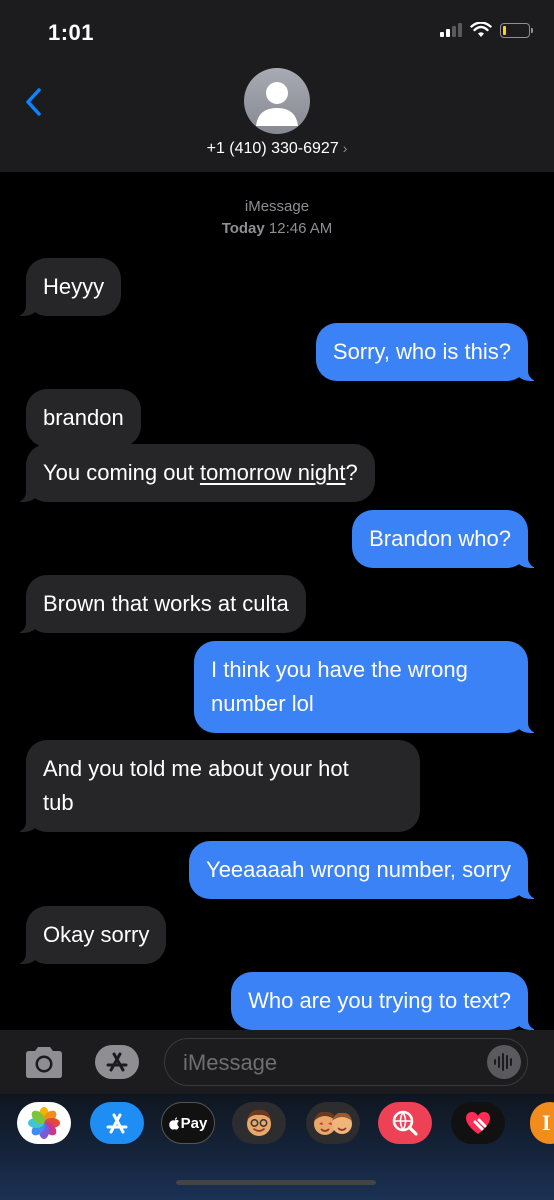 This screenshot has height=1200, width=554. I want to click on message-line: tub, so click(58, 802).